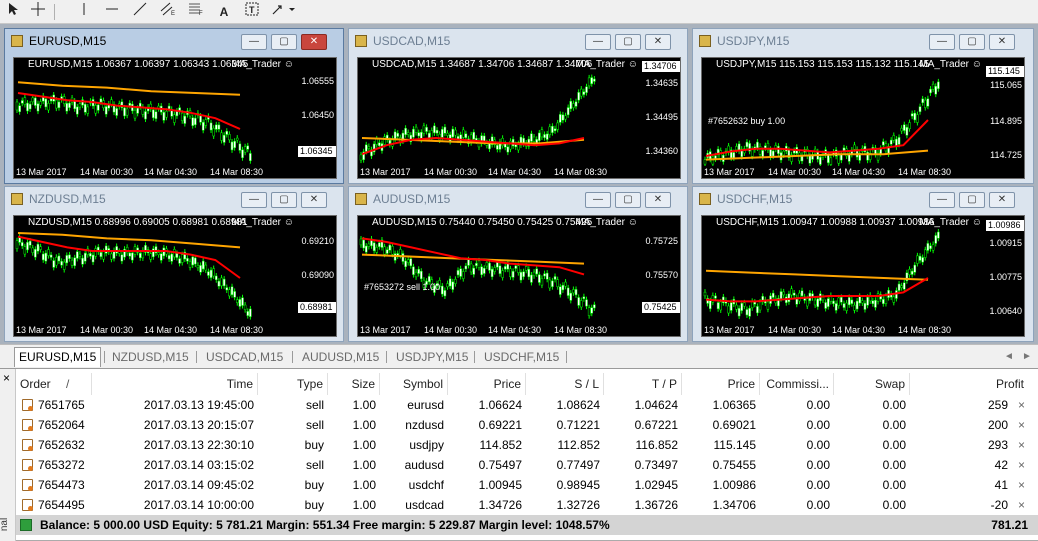 The image size is (1038, 541). I want to click on tab-nzdusd: NZDUSD,M15, so click(150, 357).